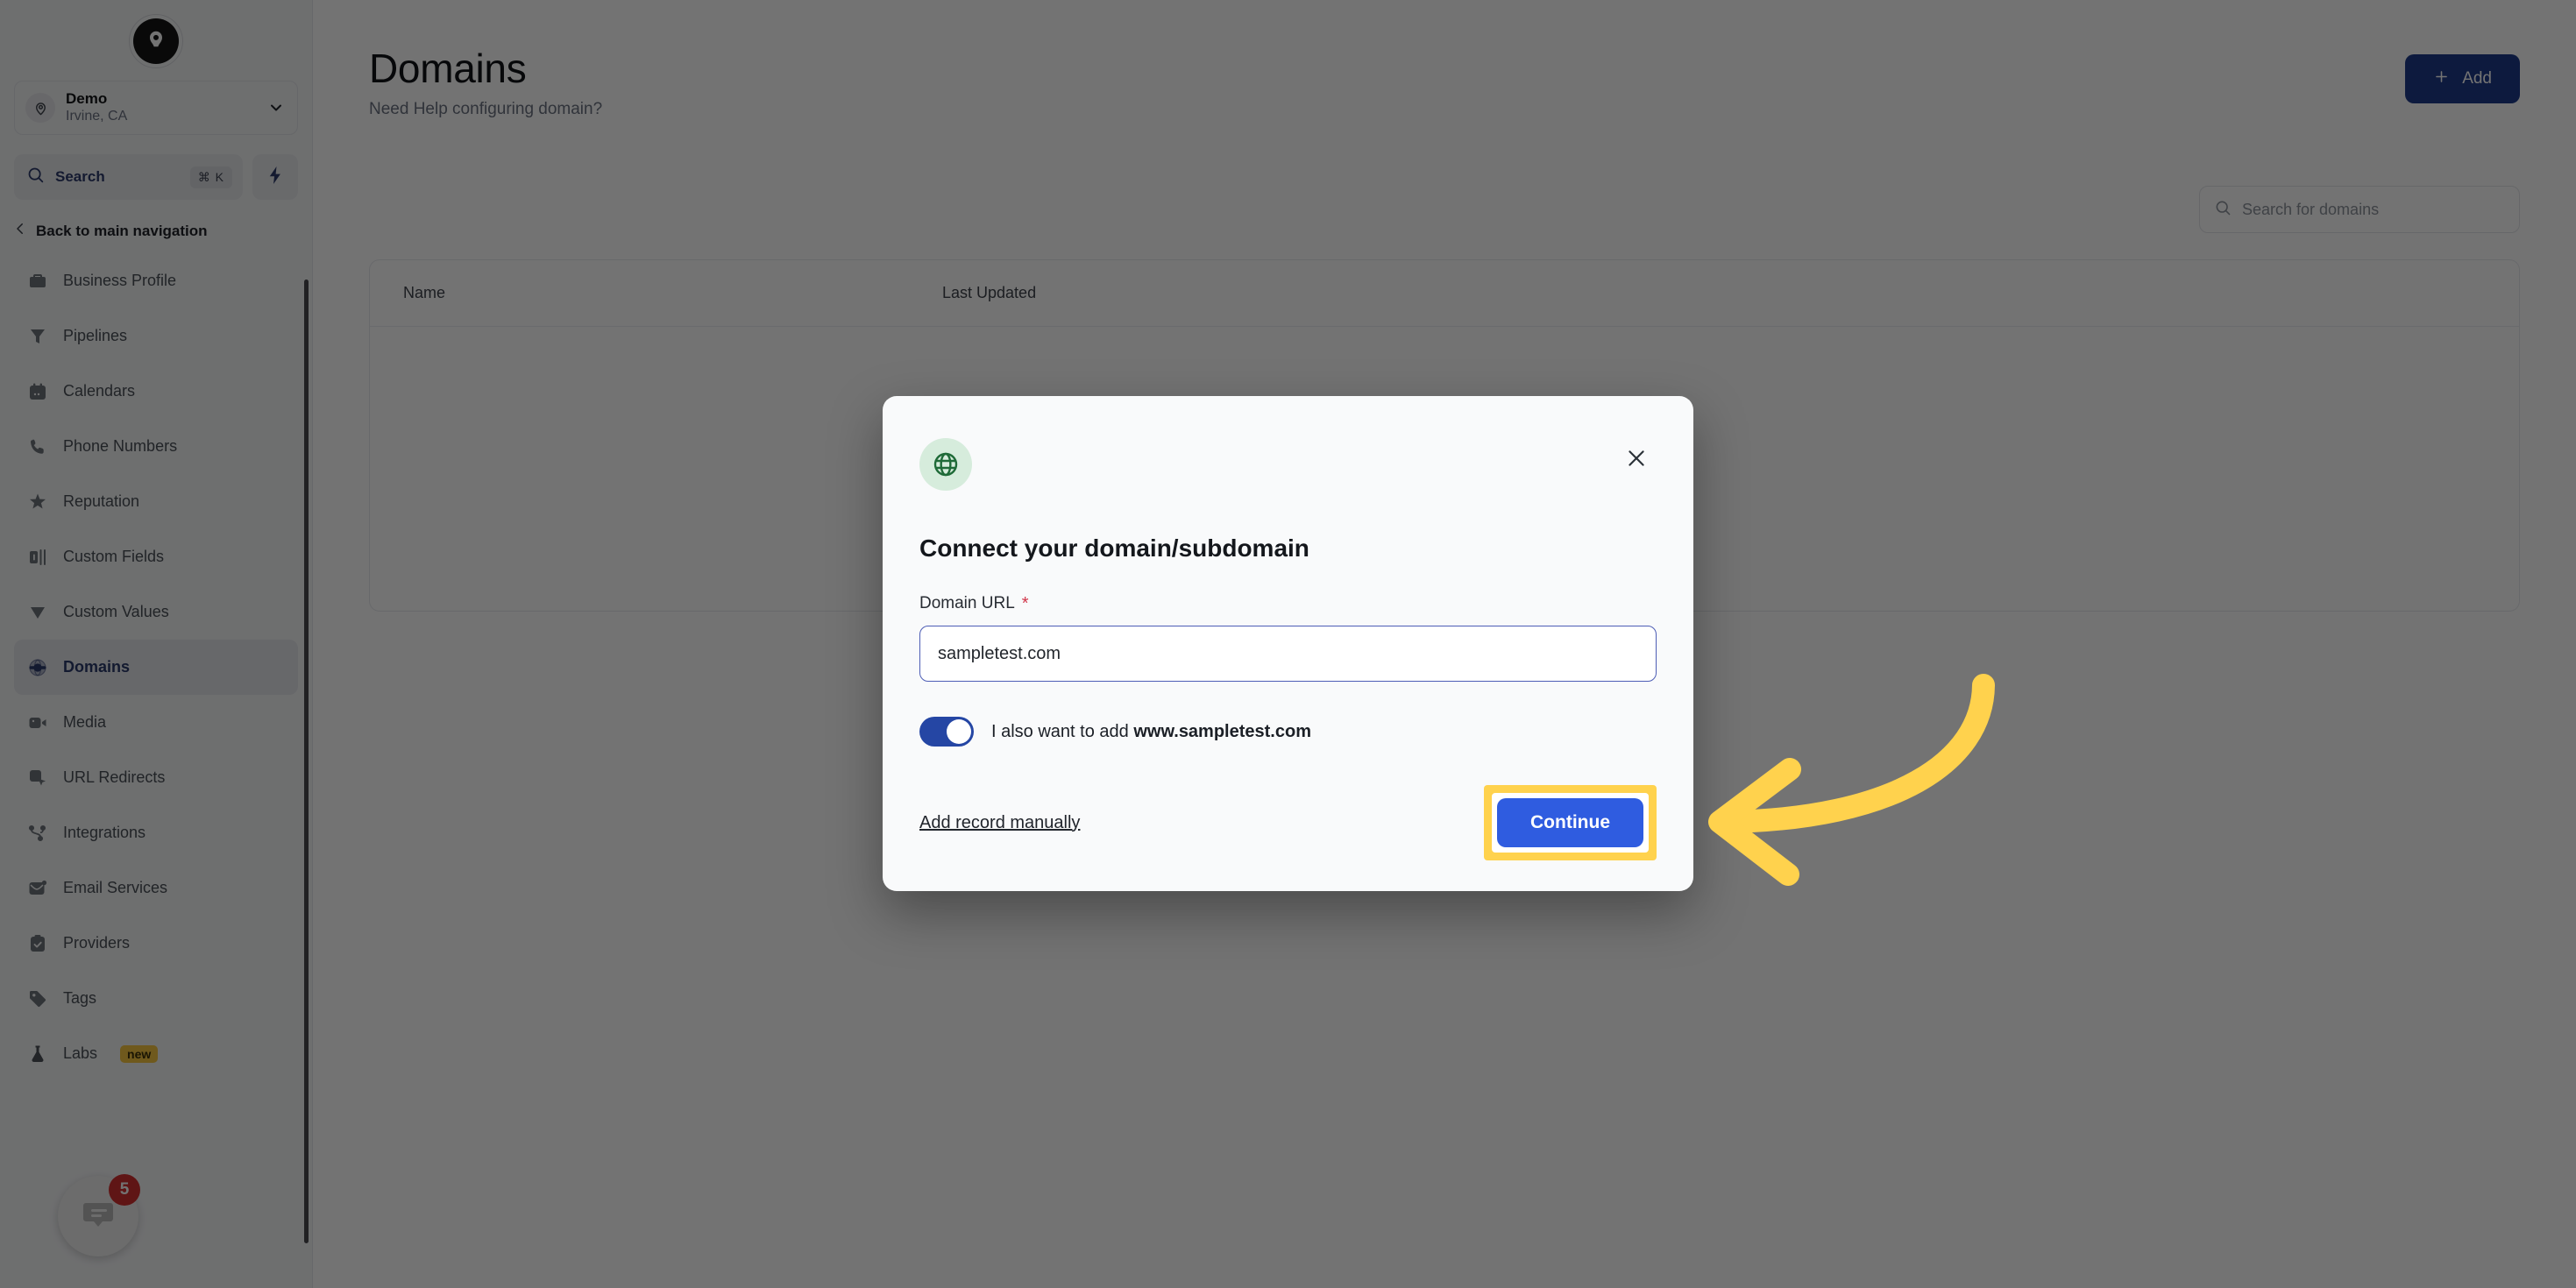 This screenshot has height=1288, width=2576. I want to click on add-www-label-prefix: I also want to add, so click(1062, 731).